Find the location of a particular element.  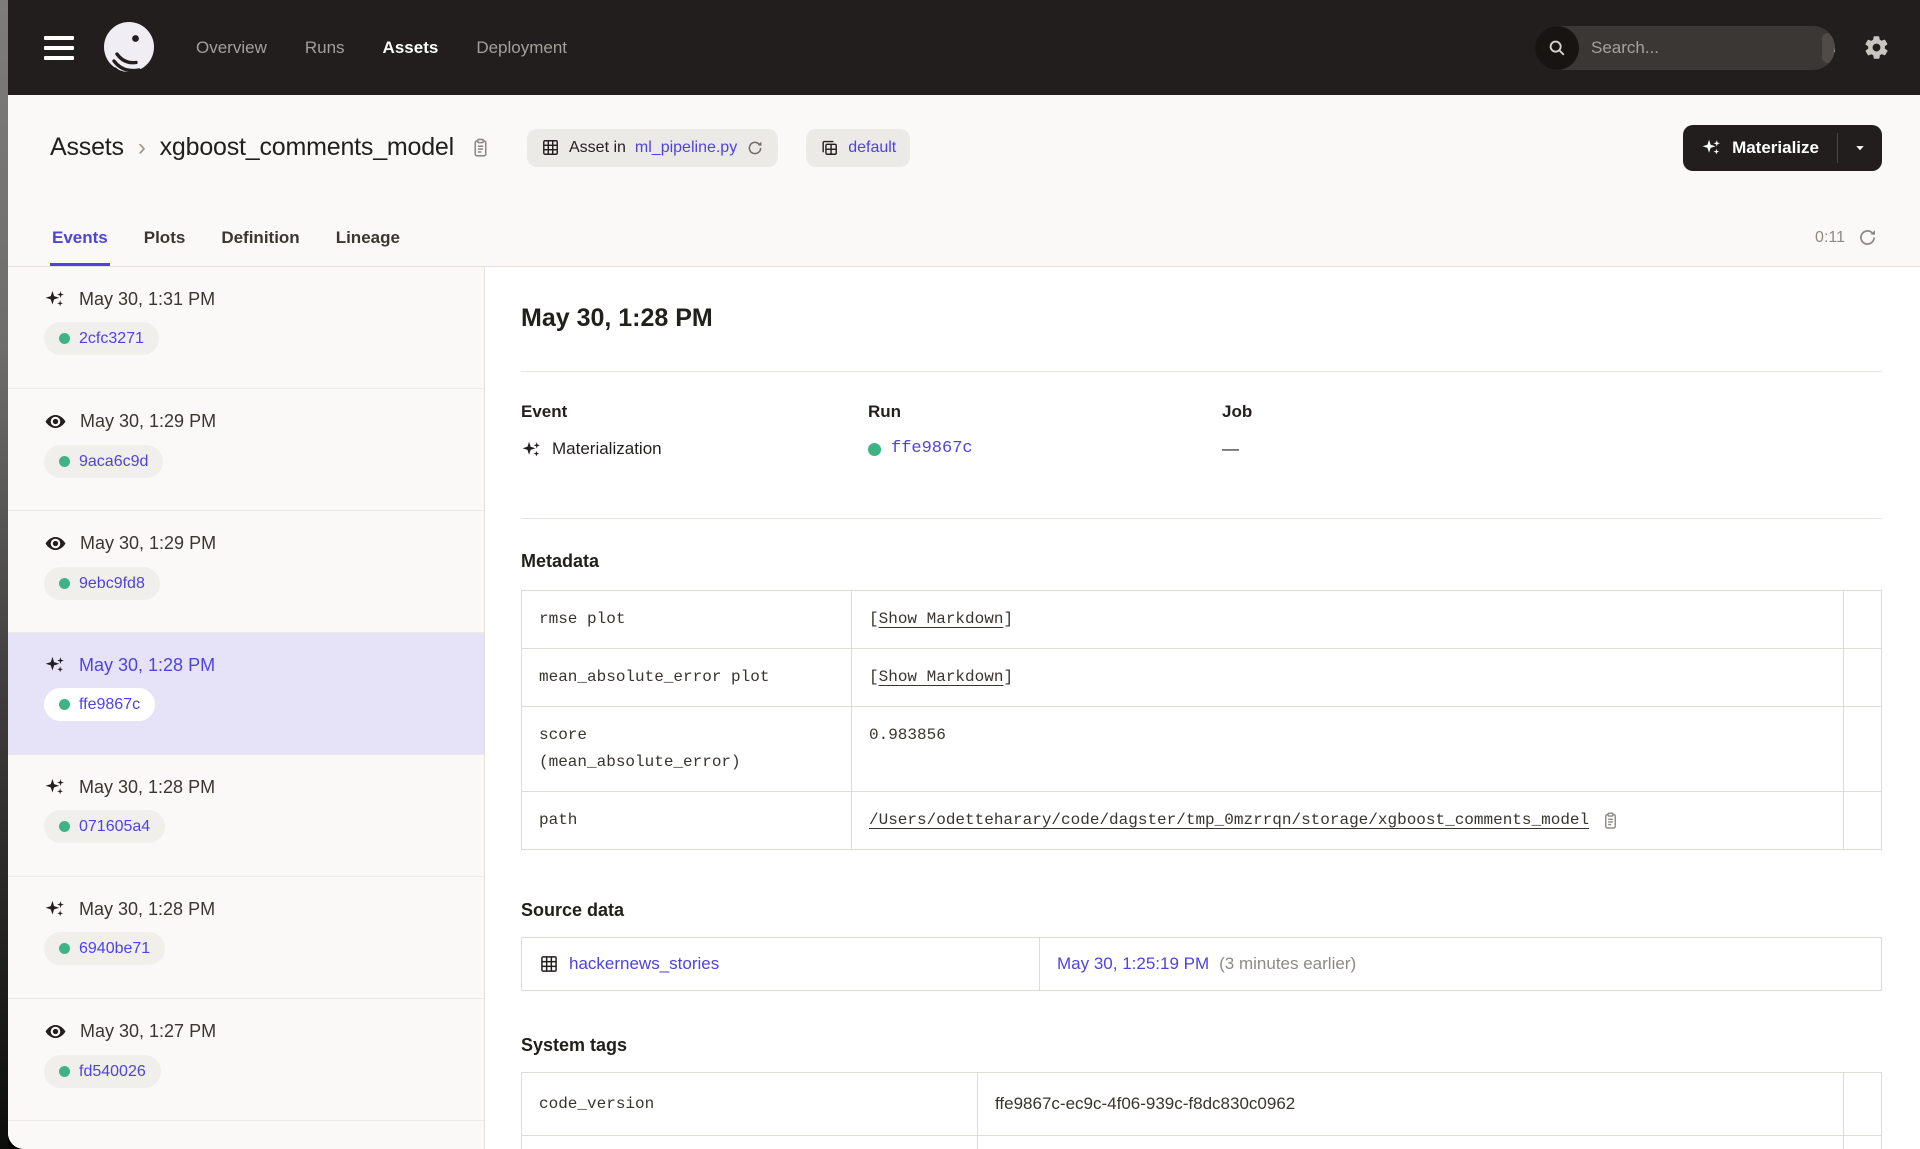

tab-events: Events is located at coordinates (80, 247).